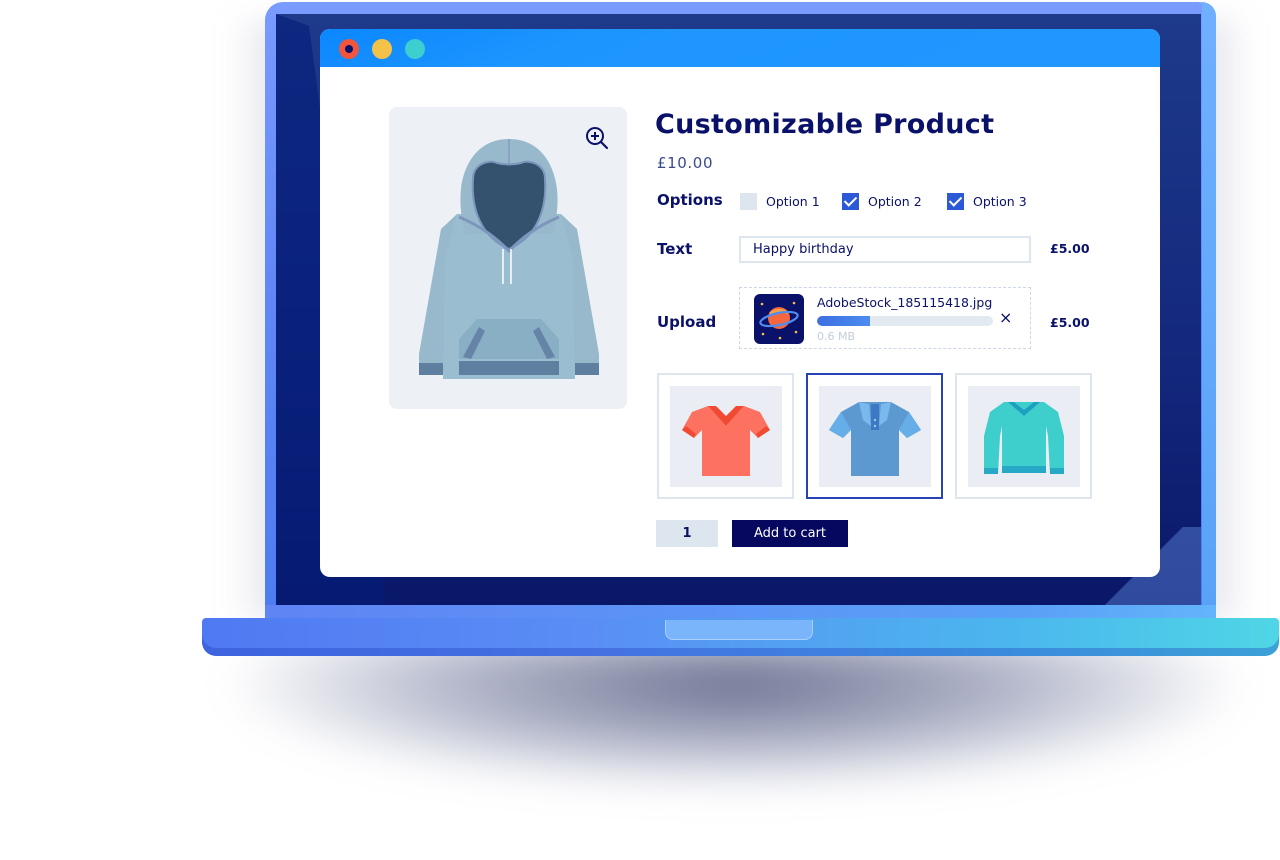  What do you see at coordinates (675, 249) in the screenshot?
I see `text-label: Text` at bounding box center [675, 249].